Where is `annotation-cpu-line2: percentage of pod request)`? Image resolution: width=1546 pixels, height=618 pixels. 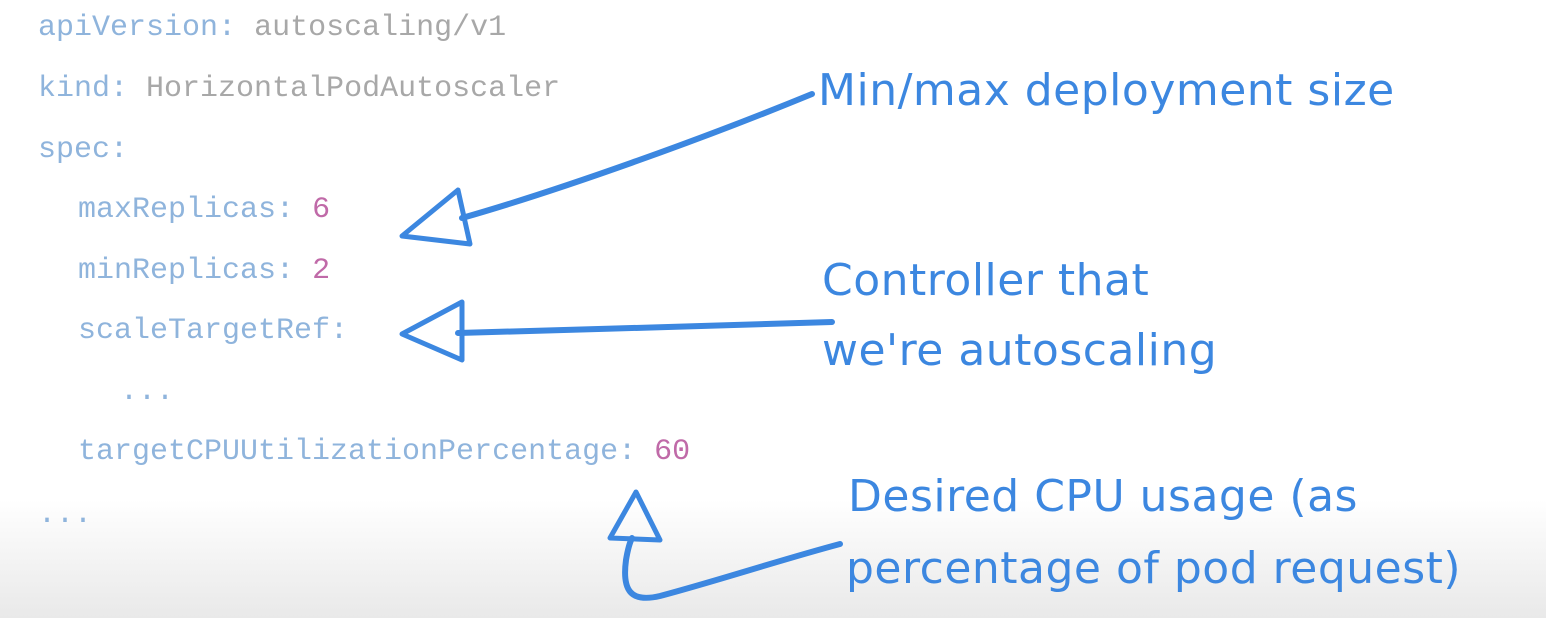
annotation-cpu-line2: percentage of pod request) is located at coordinates (1154, 568).